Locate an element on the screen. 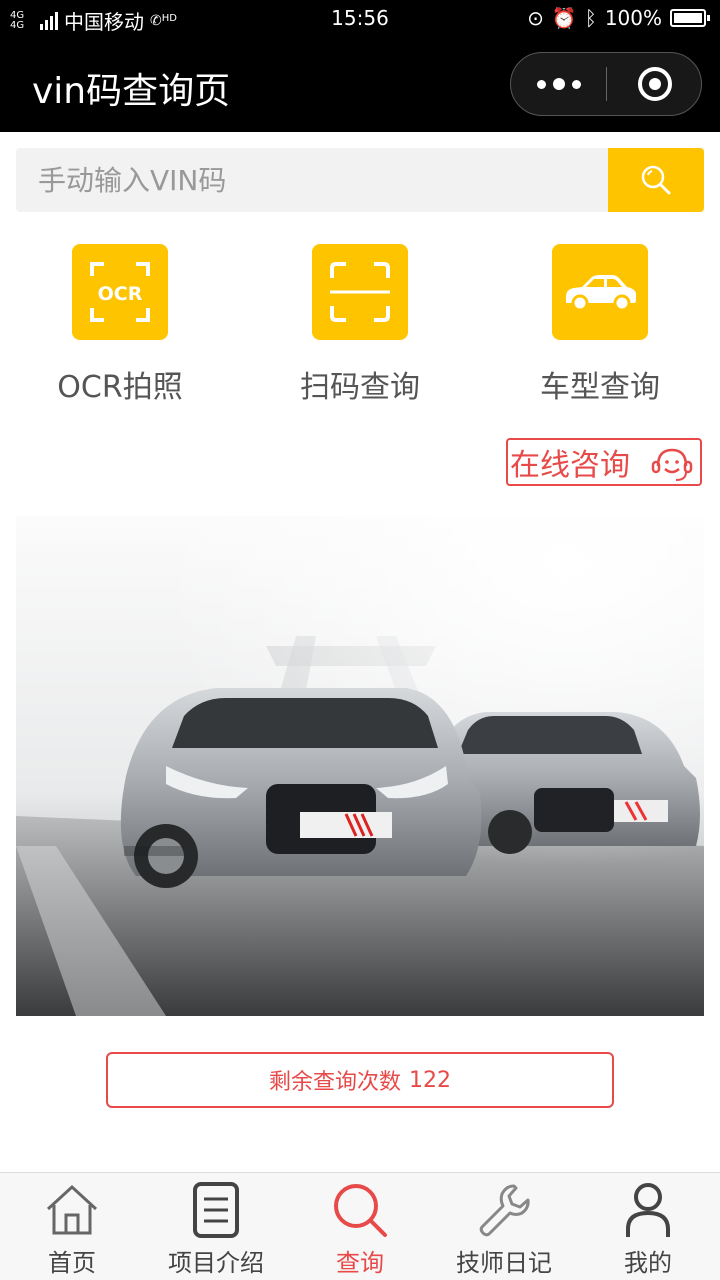  search-button is located at coordinates (656, 180).